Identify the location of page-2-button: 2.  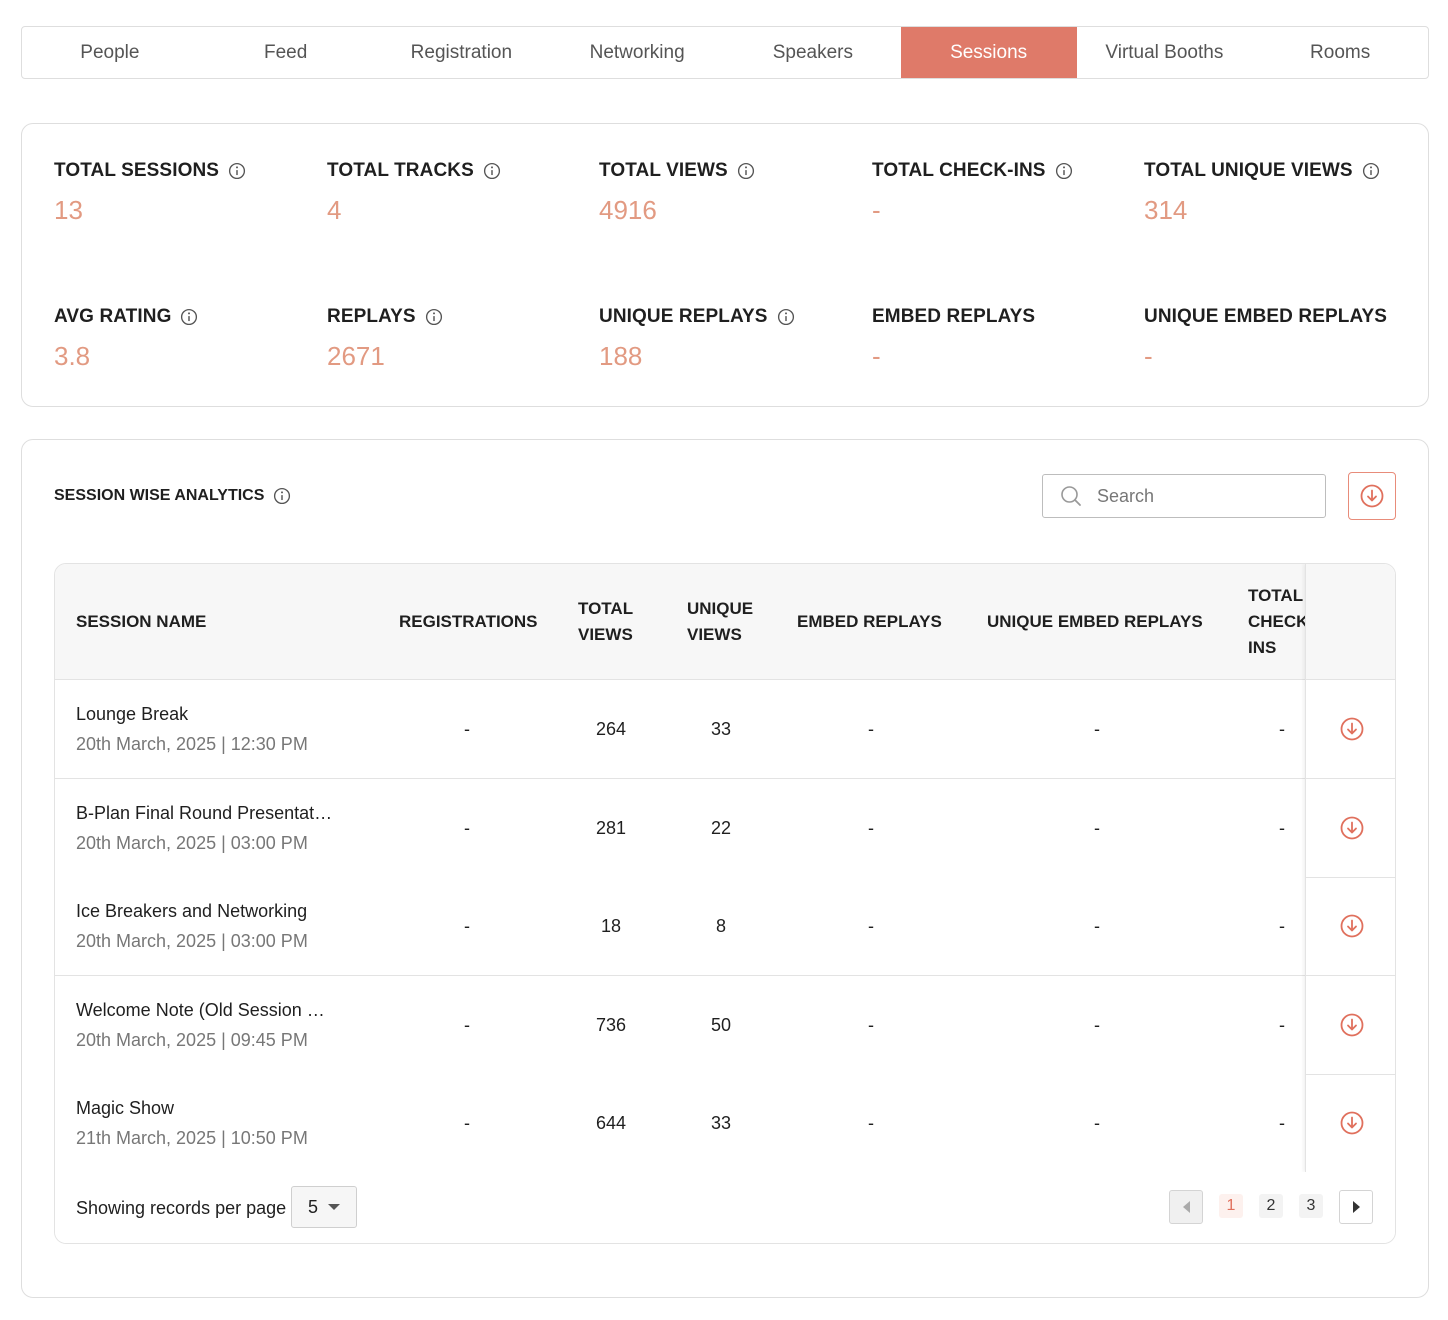
(1271, 1206).